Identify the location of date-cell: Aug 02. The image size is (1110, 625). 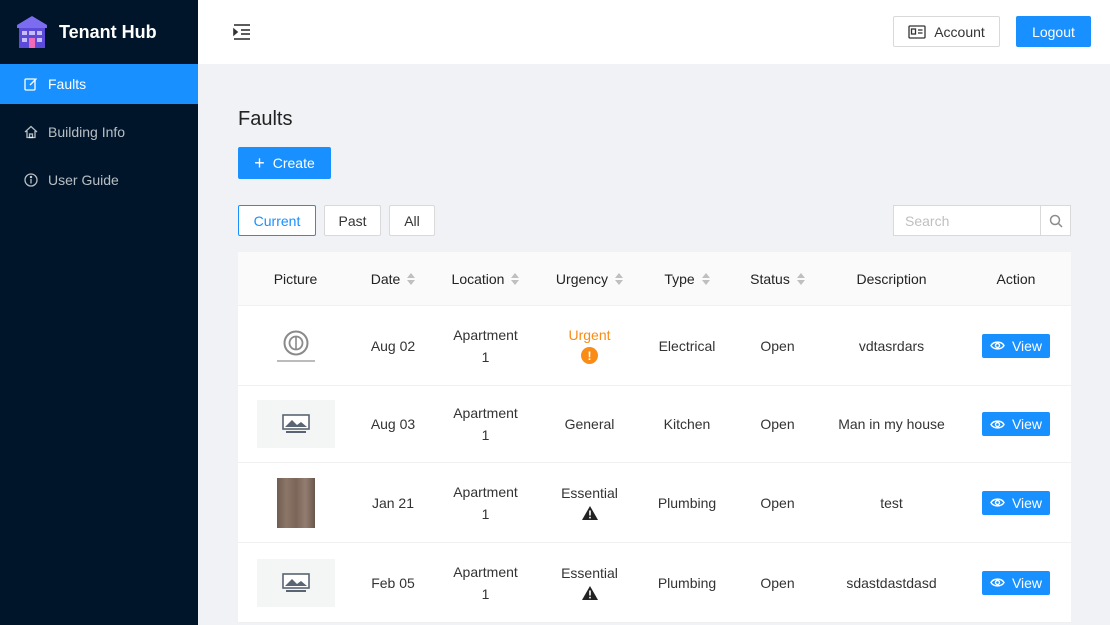
(393, 345).